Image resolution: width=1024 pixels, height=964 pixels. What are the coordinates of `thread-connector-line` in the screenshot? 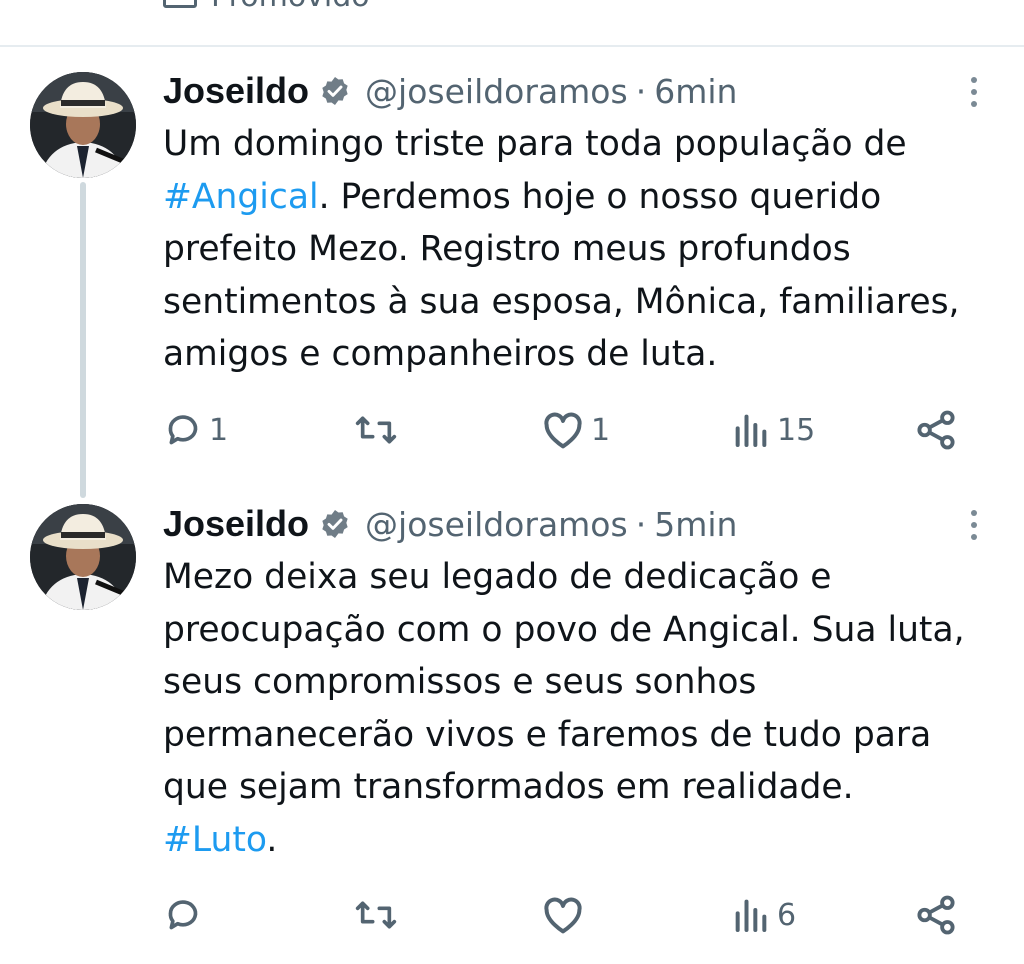 It's located at (83, 340).